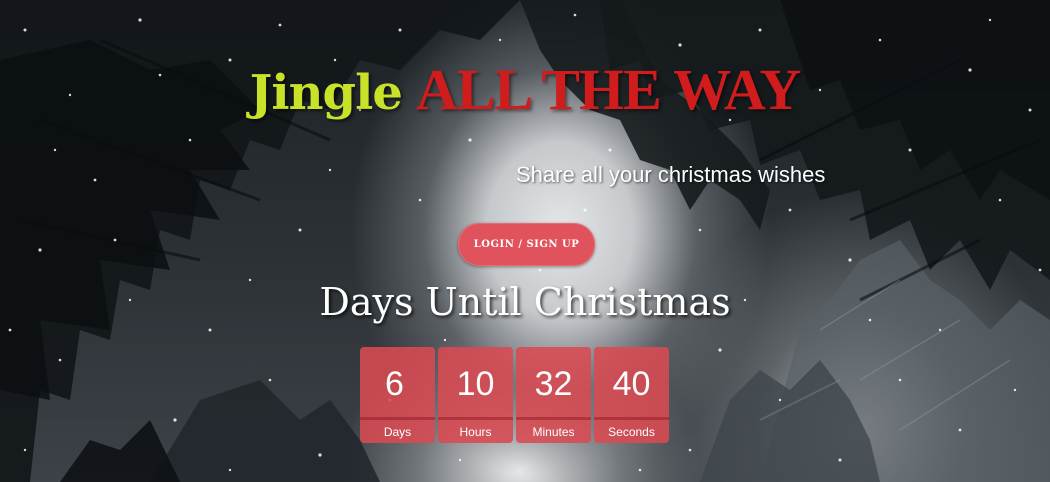  I want to click on seconds-label: Seconds, so click(631, 432).